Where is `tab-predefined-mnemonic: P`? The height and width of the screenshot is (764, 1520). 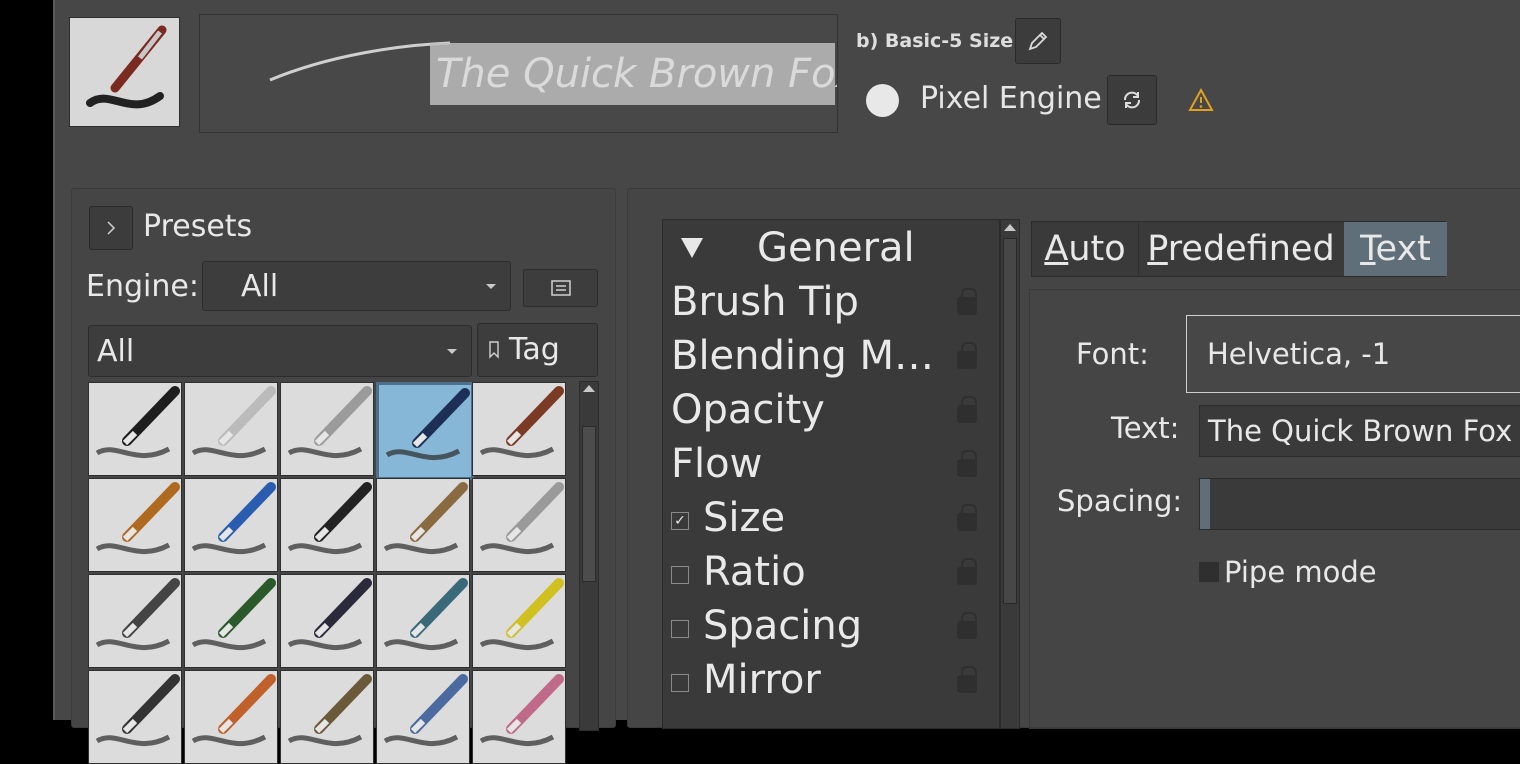
tab-predefined-mnemonic: P is located at coordinates (1157, 249).